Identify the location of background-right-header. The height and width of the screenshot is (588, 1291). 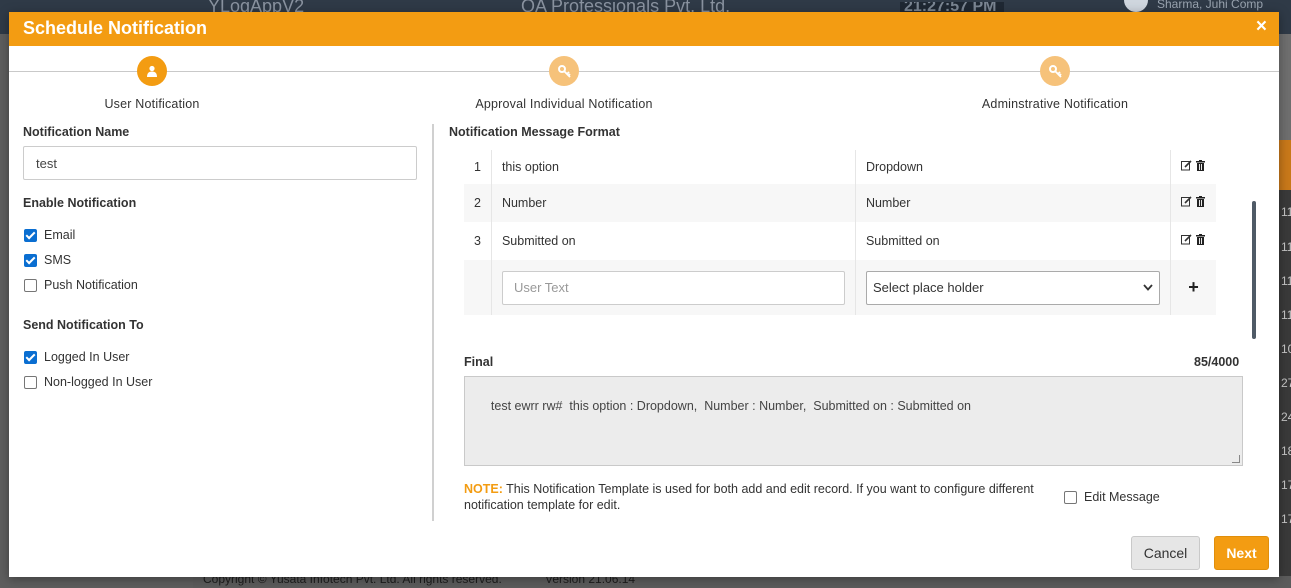
(1285, 165).